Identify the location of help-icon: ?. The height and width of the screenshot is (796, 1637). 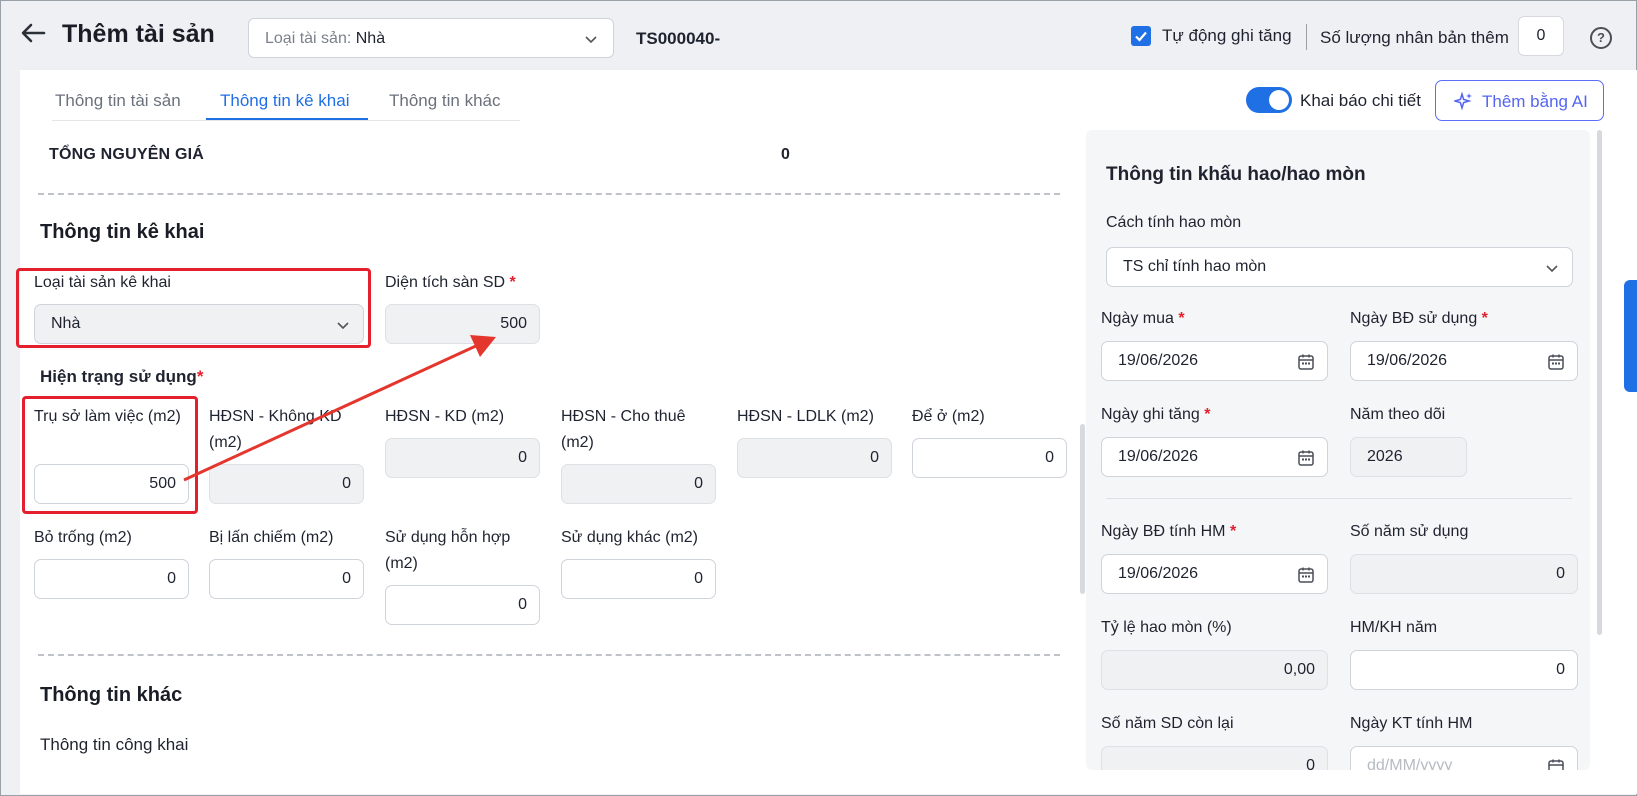
(1601, 38).